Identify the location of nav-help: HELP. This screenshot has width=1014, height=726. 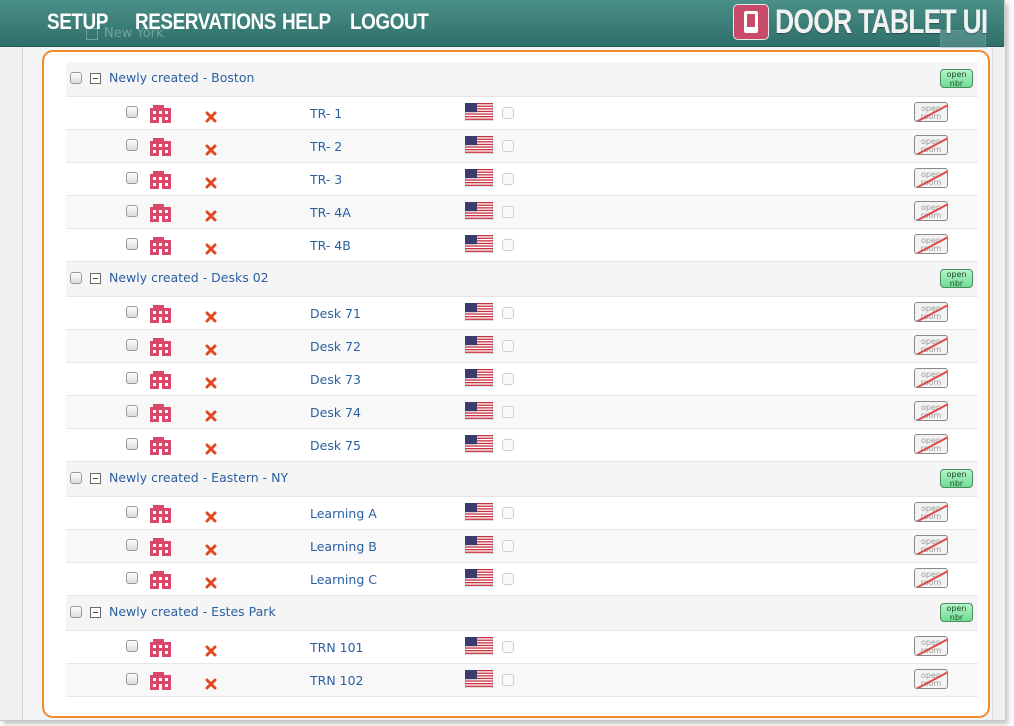
(306, 22).